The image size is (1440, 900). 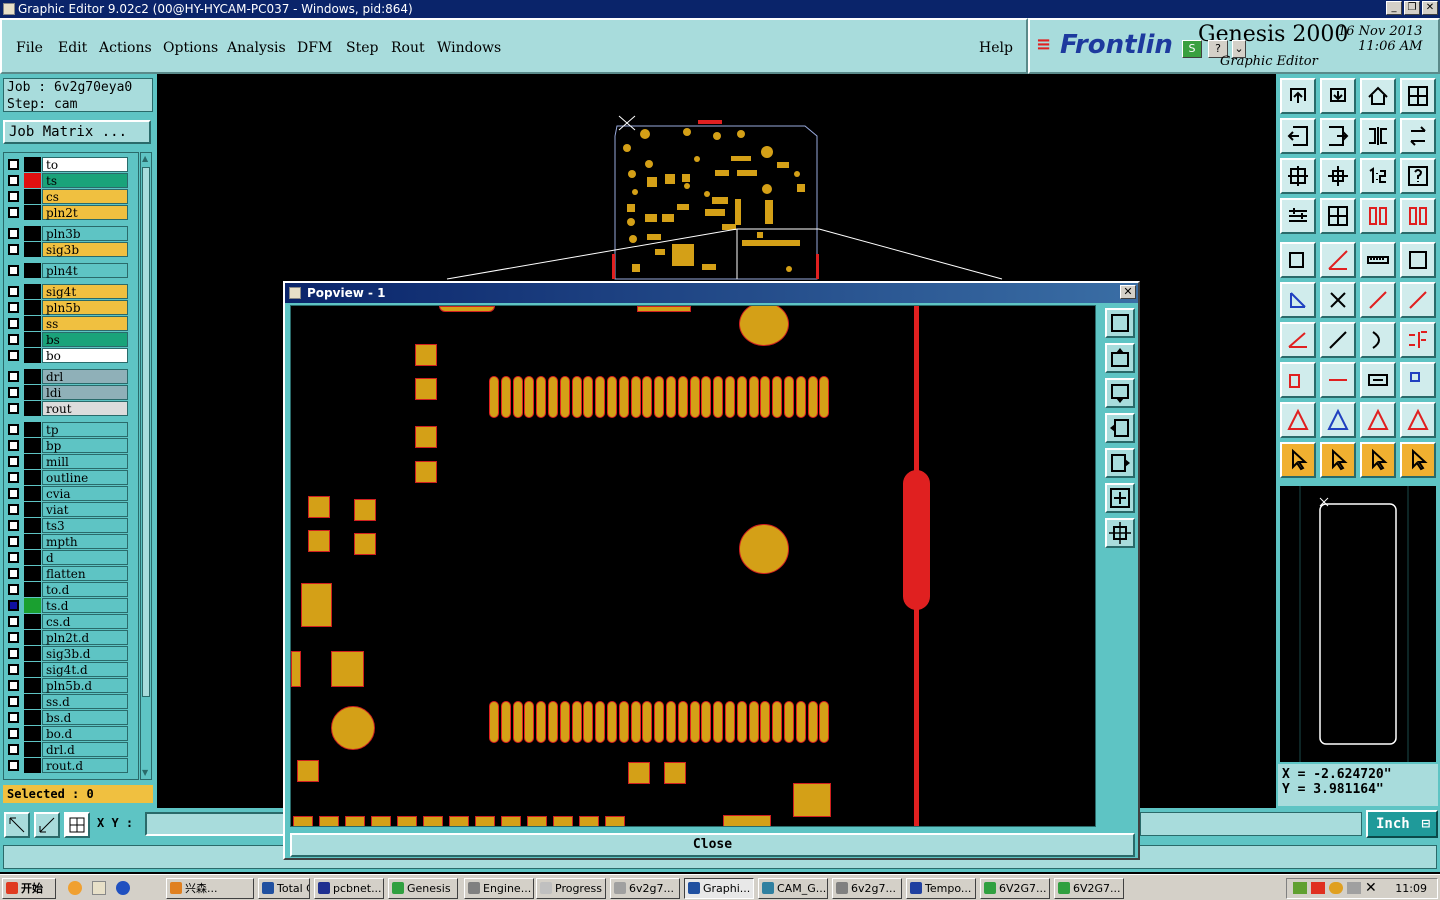 What do you see at coordinates (85, 196) in the screenshot?
I see `layer-name: cs` at bounding box center [85, 196].